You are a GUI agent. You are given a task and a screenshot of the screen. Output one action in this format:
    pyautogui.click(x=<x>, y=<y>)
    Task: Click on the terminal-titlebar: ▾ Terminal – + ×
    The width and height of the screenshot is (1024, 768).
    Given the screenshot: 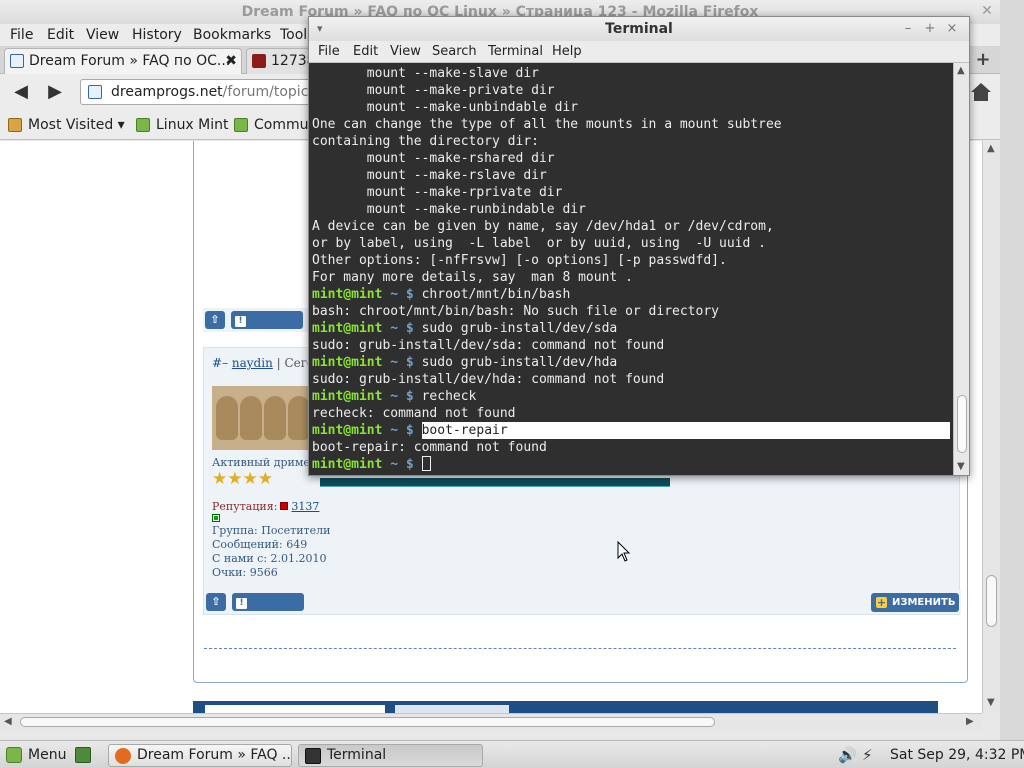 What is the action you would take?
    pyautogui.click(x=639, y=29)
    